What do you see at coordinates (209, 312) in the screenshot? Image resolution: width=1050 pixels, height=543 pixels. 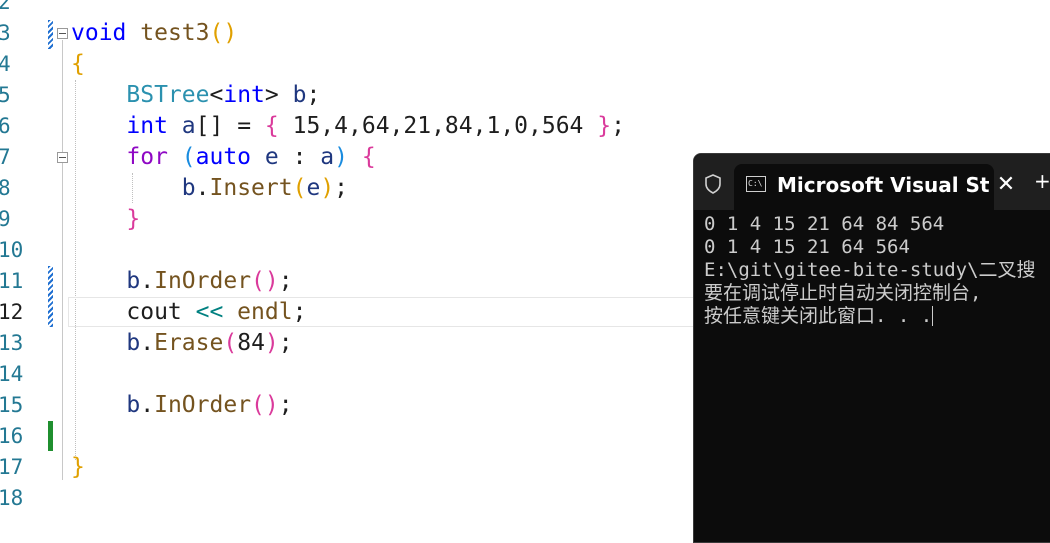 I see `operator: <<` at bounding box center [209, 312].